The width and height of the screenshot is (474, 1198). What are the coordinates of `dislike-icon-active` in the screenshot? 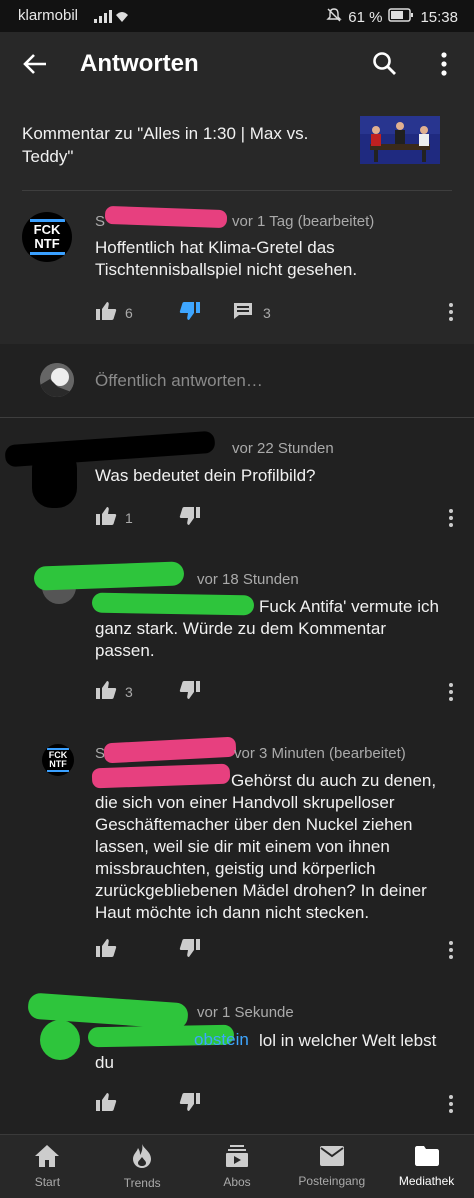 It's located at (190, 312).